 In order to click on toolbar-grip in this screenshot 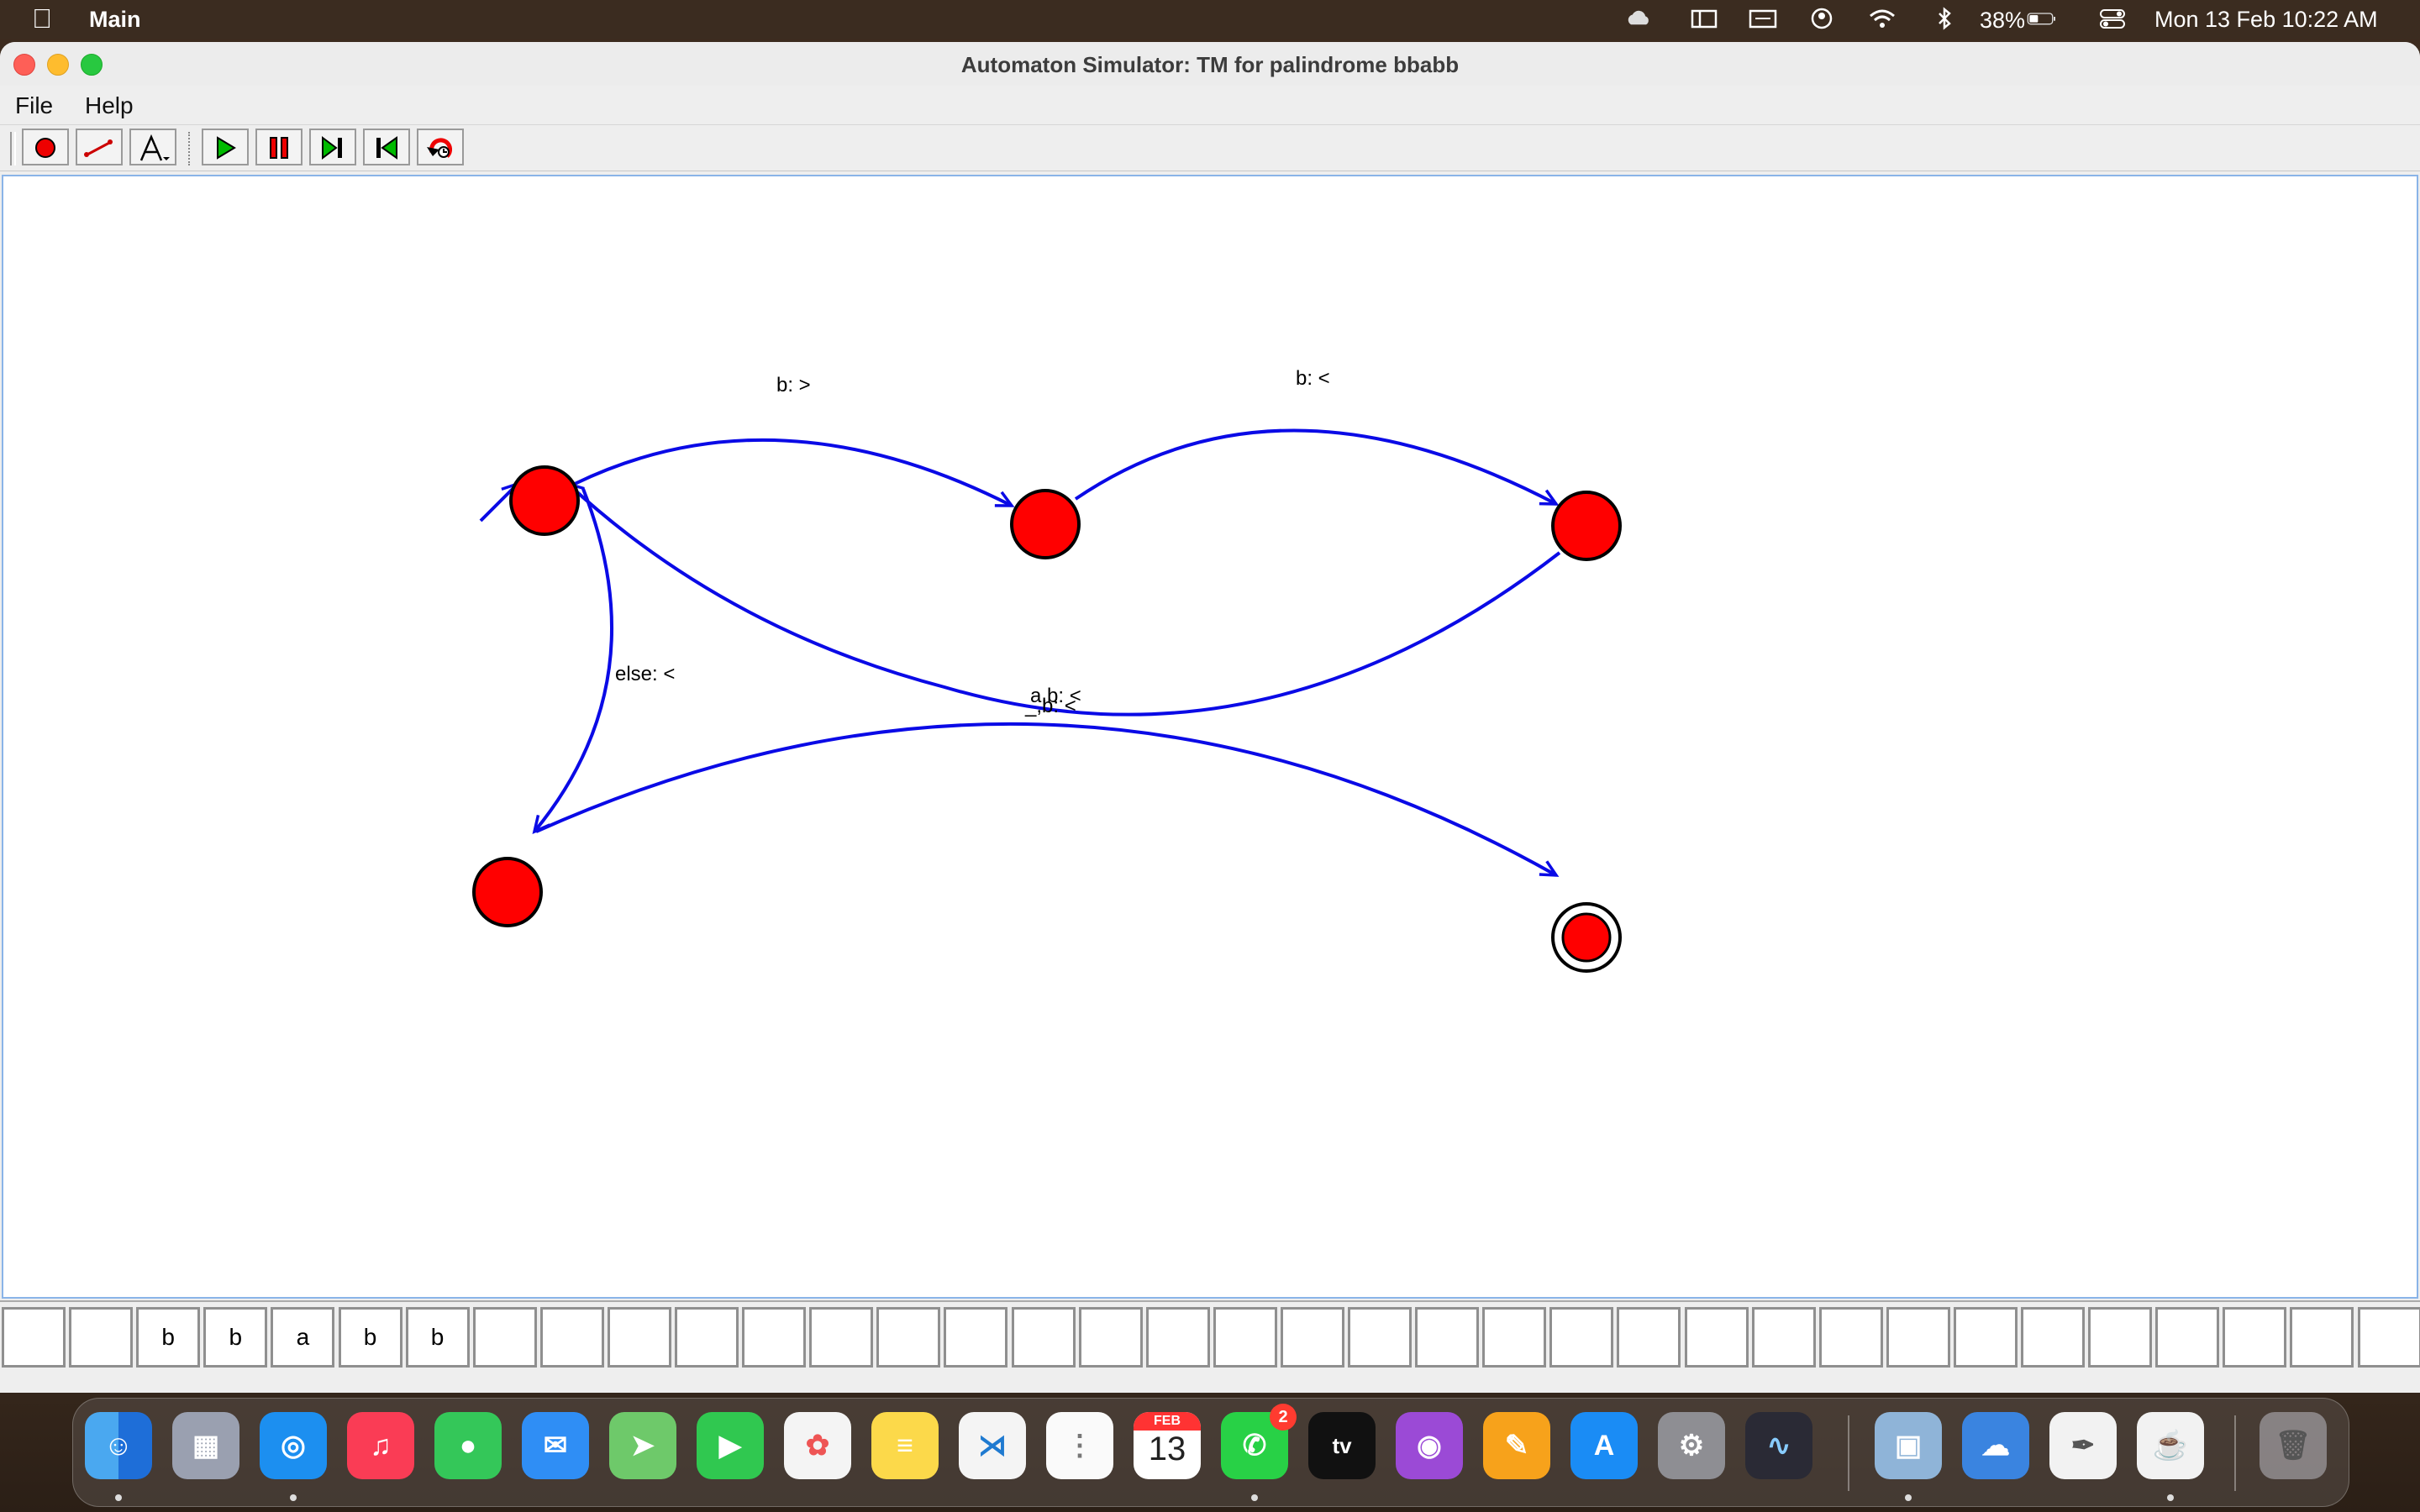, I will do `click(13, 148)`.